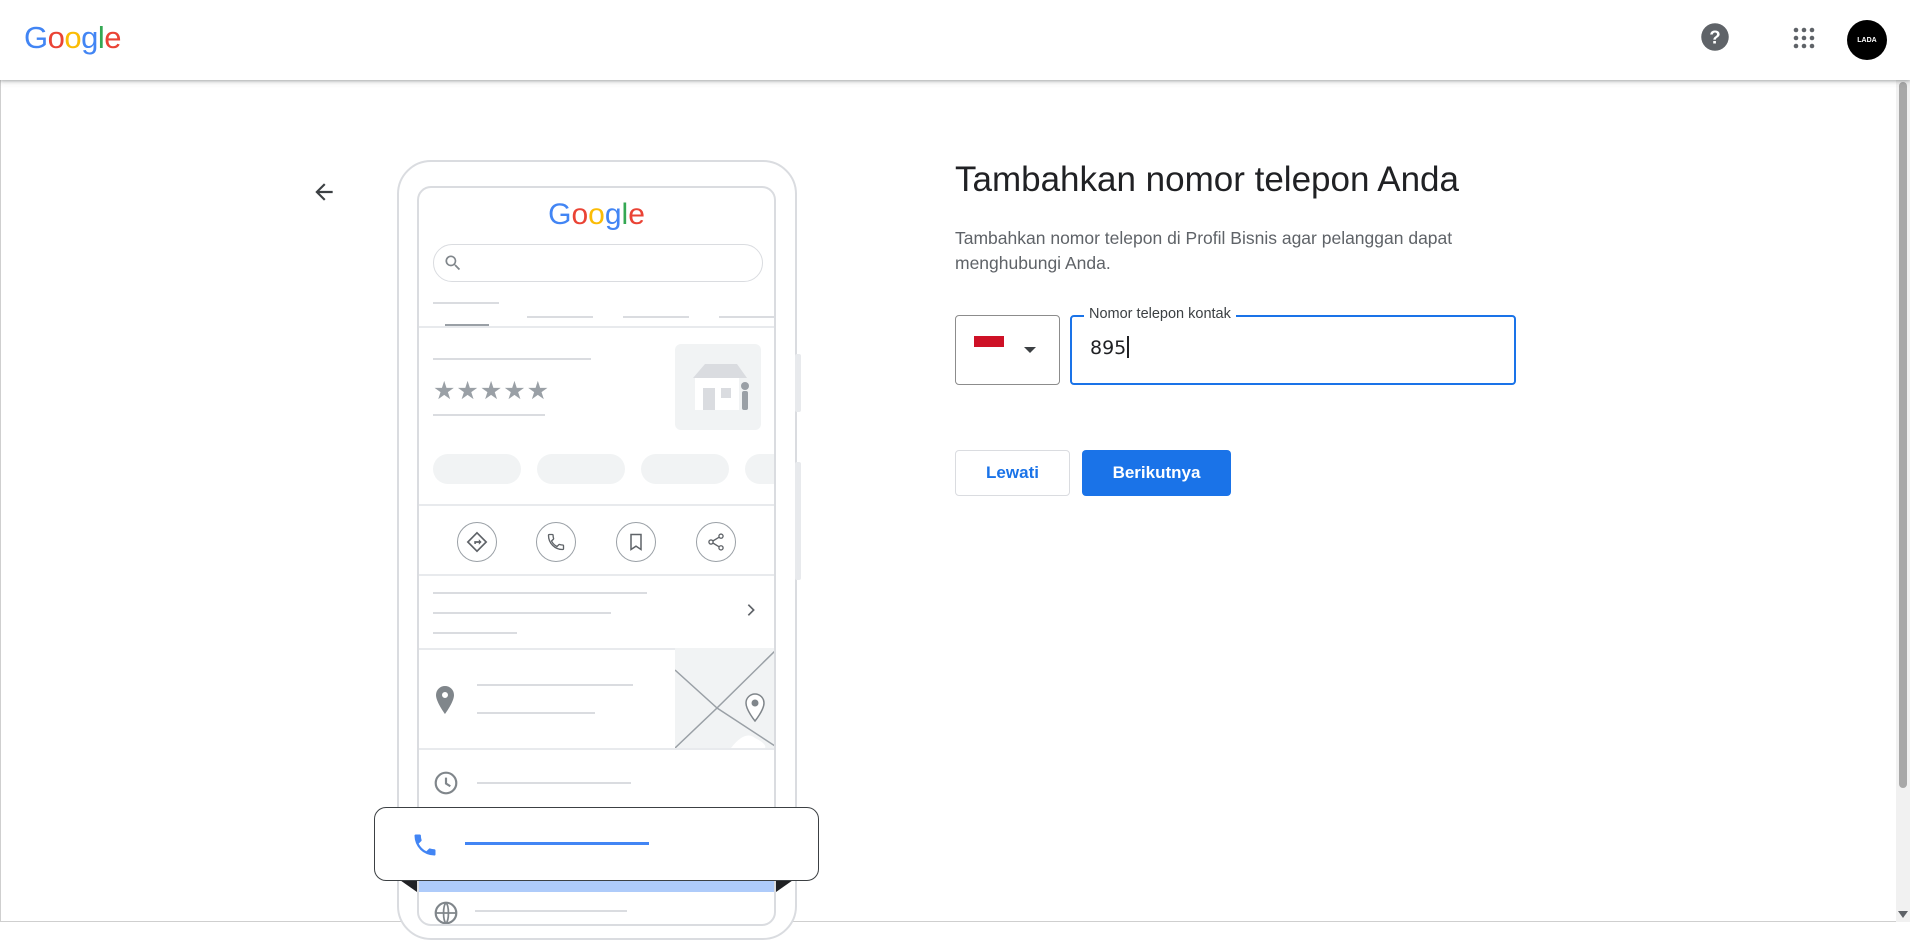  What do you see at coordinates (1007, 350) in the screenshot?
I see `country-code-select` at bounding box center [1007, 350].